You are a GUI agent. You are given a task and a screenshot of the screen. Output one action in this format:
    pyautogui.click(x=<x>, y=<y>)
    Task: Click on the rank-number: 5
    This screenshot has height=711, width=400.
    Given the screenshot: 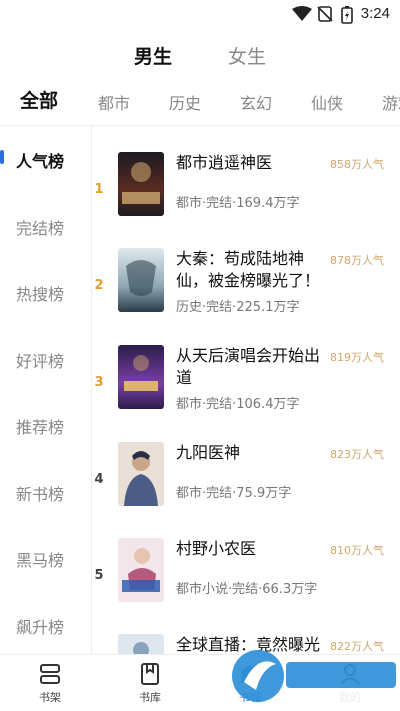 What is the action you would take?
    pyautogui.click(x=99, y=575)
    